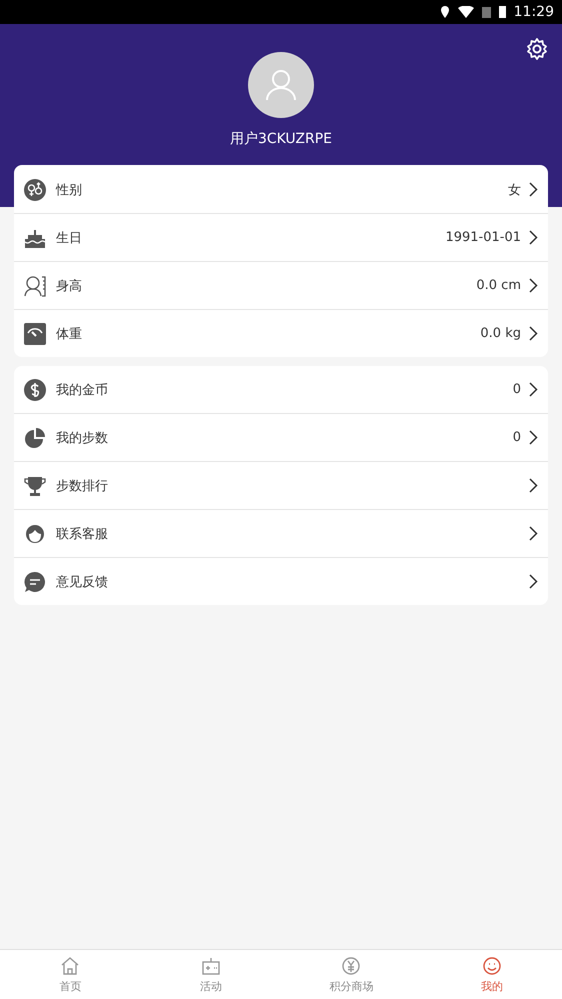 The image size is (562, 999). I want to click on tab-label: 首页, so click(70, 986).